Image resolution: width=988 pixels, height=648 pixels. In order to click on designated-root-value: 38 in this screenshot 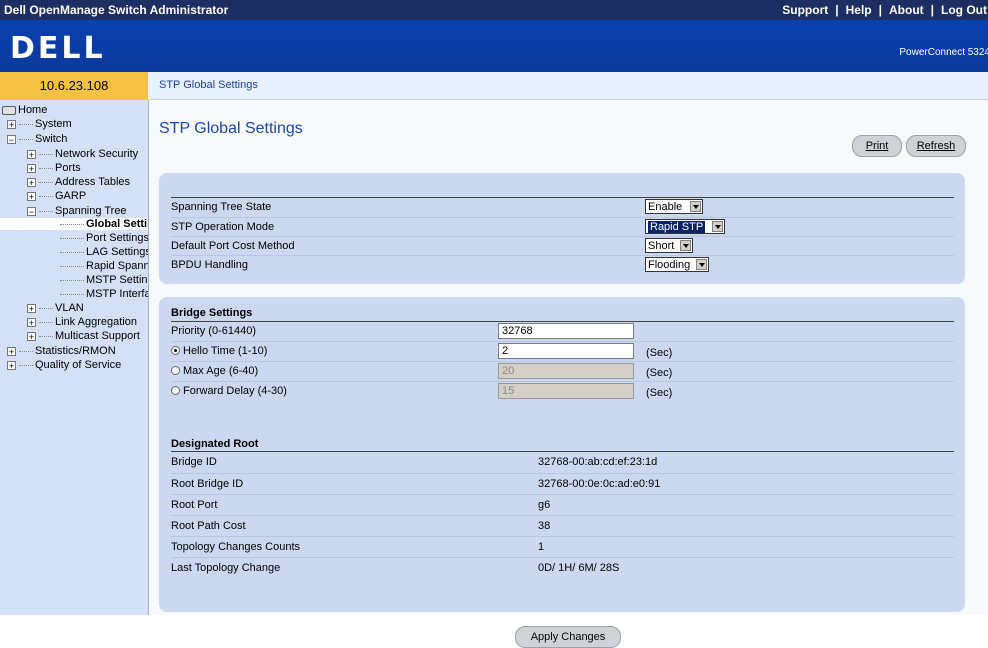, I will do `click(544, 526)`.